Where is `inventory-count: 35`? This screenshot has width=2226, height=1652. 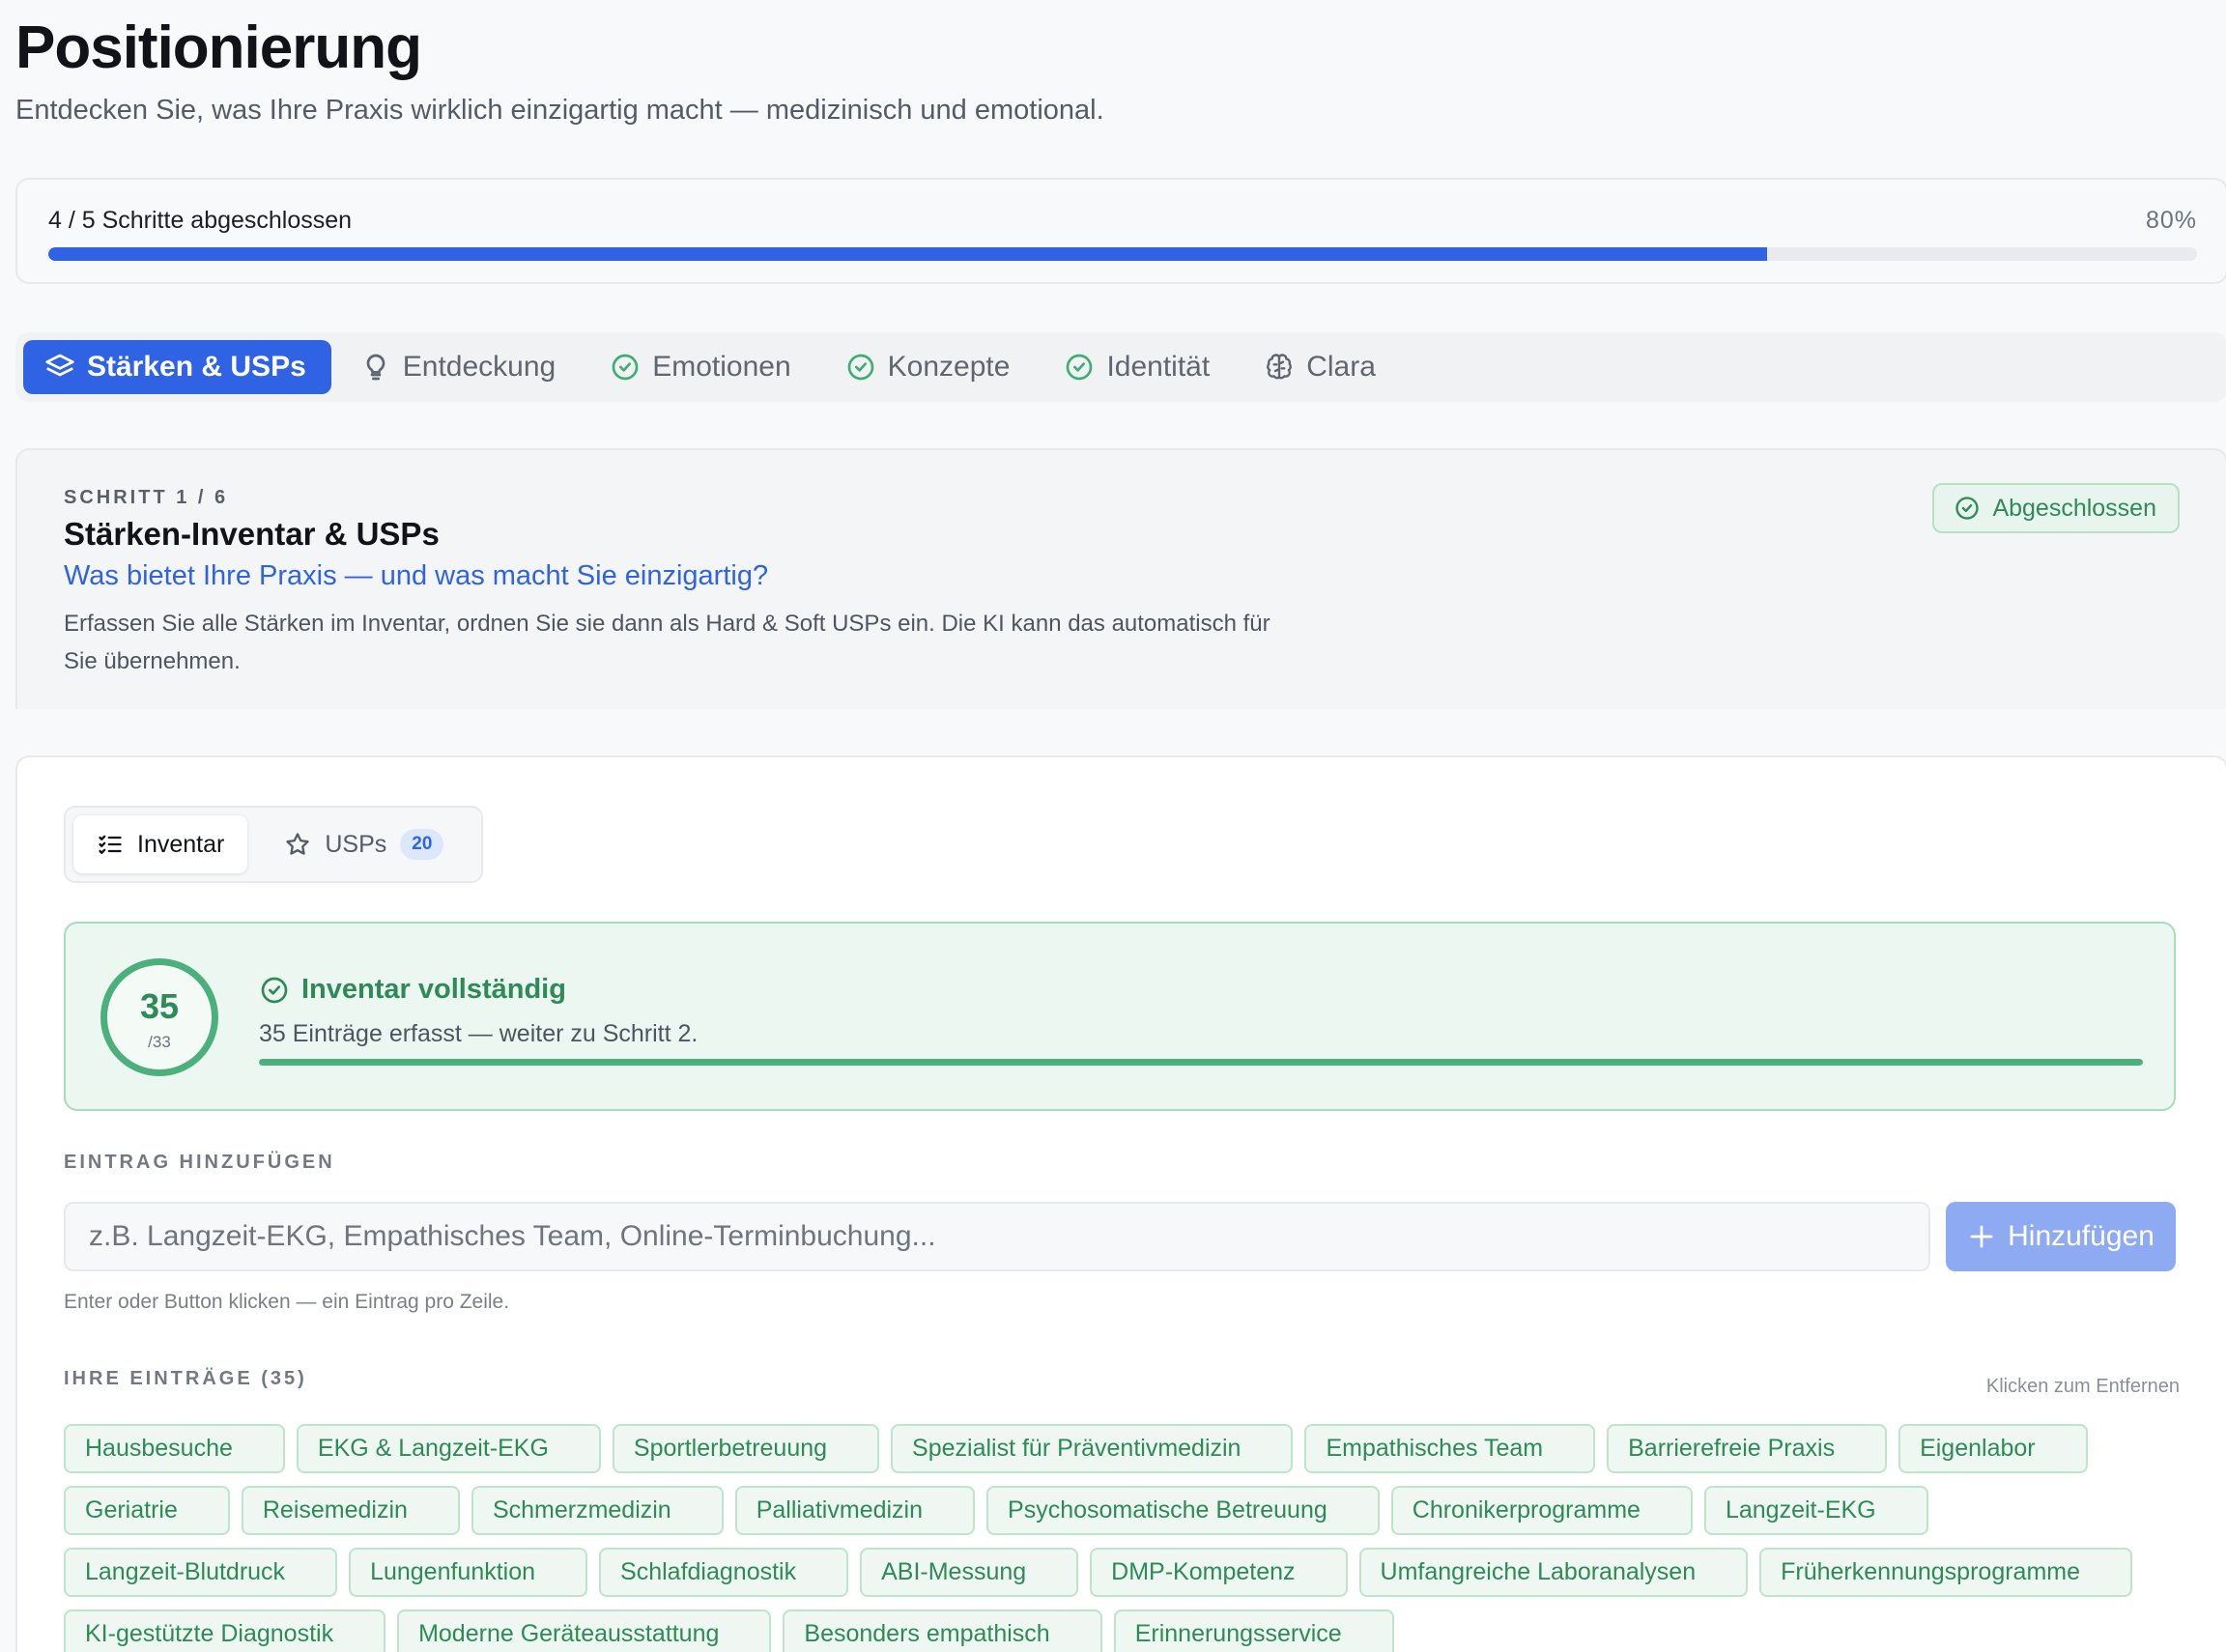 inventory-count: 35 is located at coordinates (160, 1006).